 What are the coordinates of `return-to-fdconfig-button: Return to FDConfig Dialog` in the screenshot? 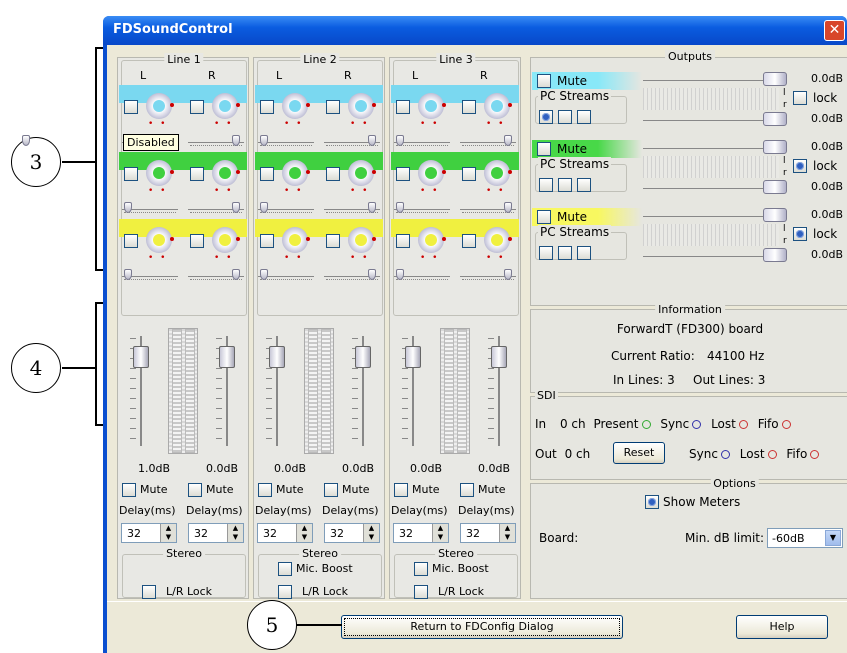 It's located at (482, 627).